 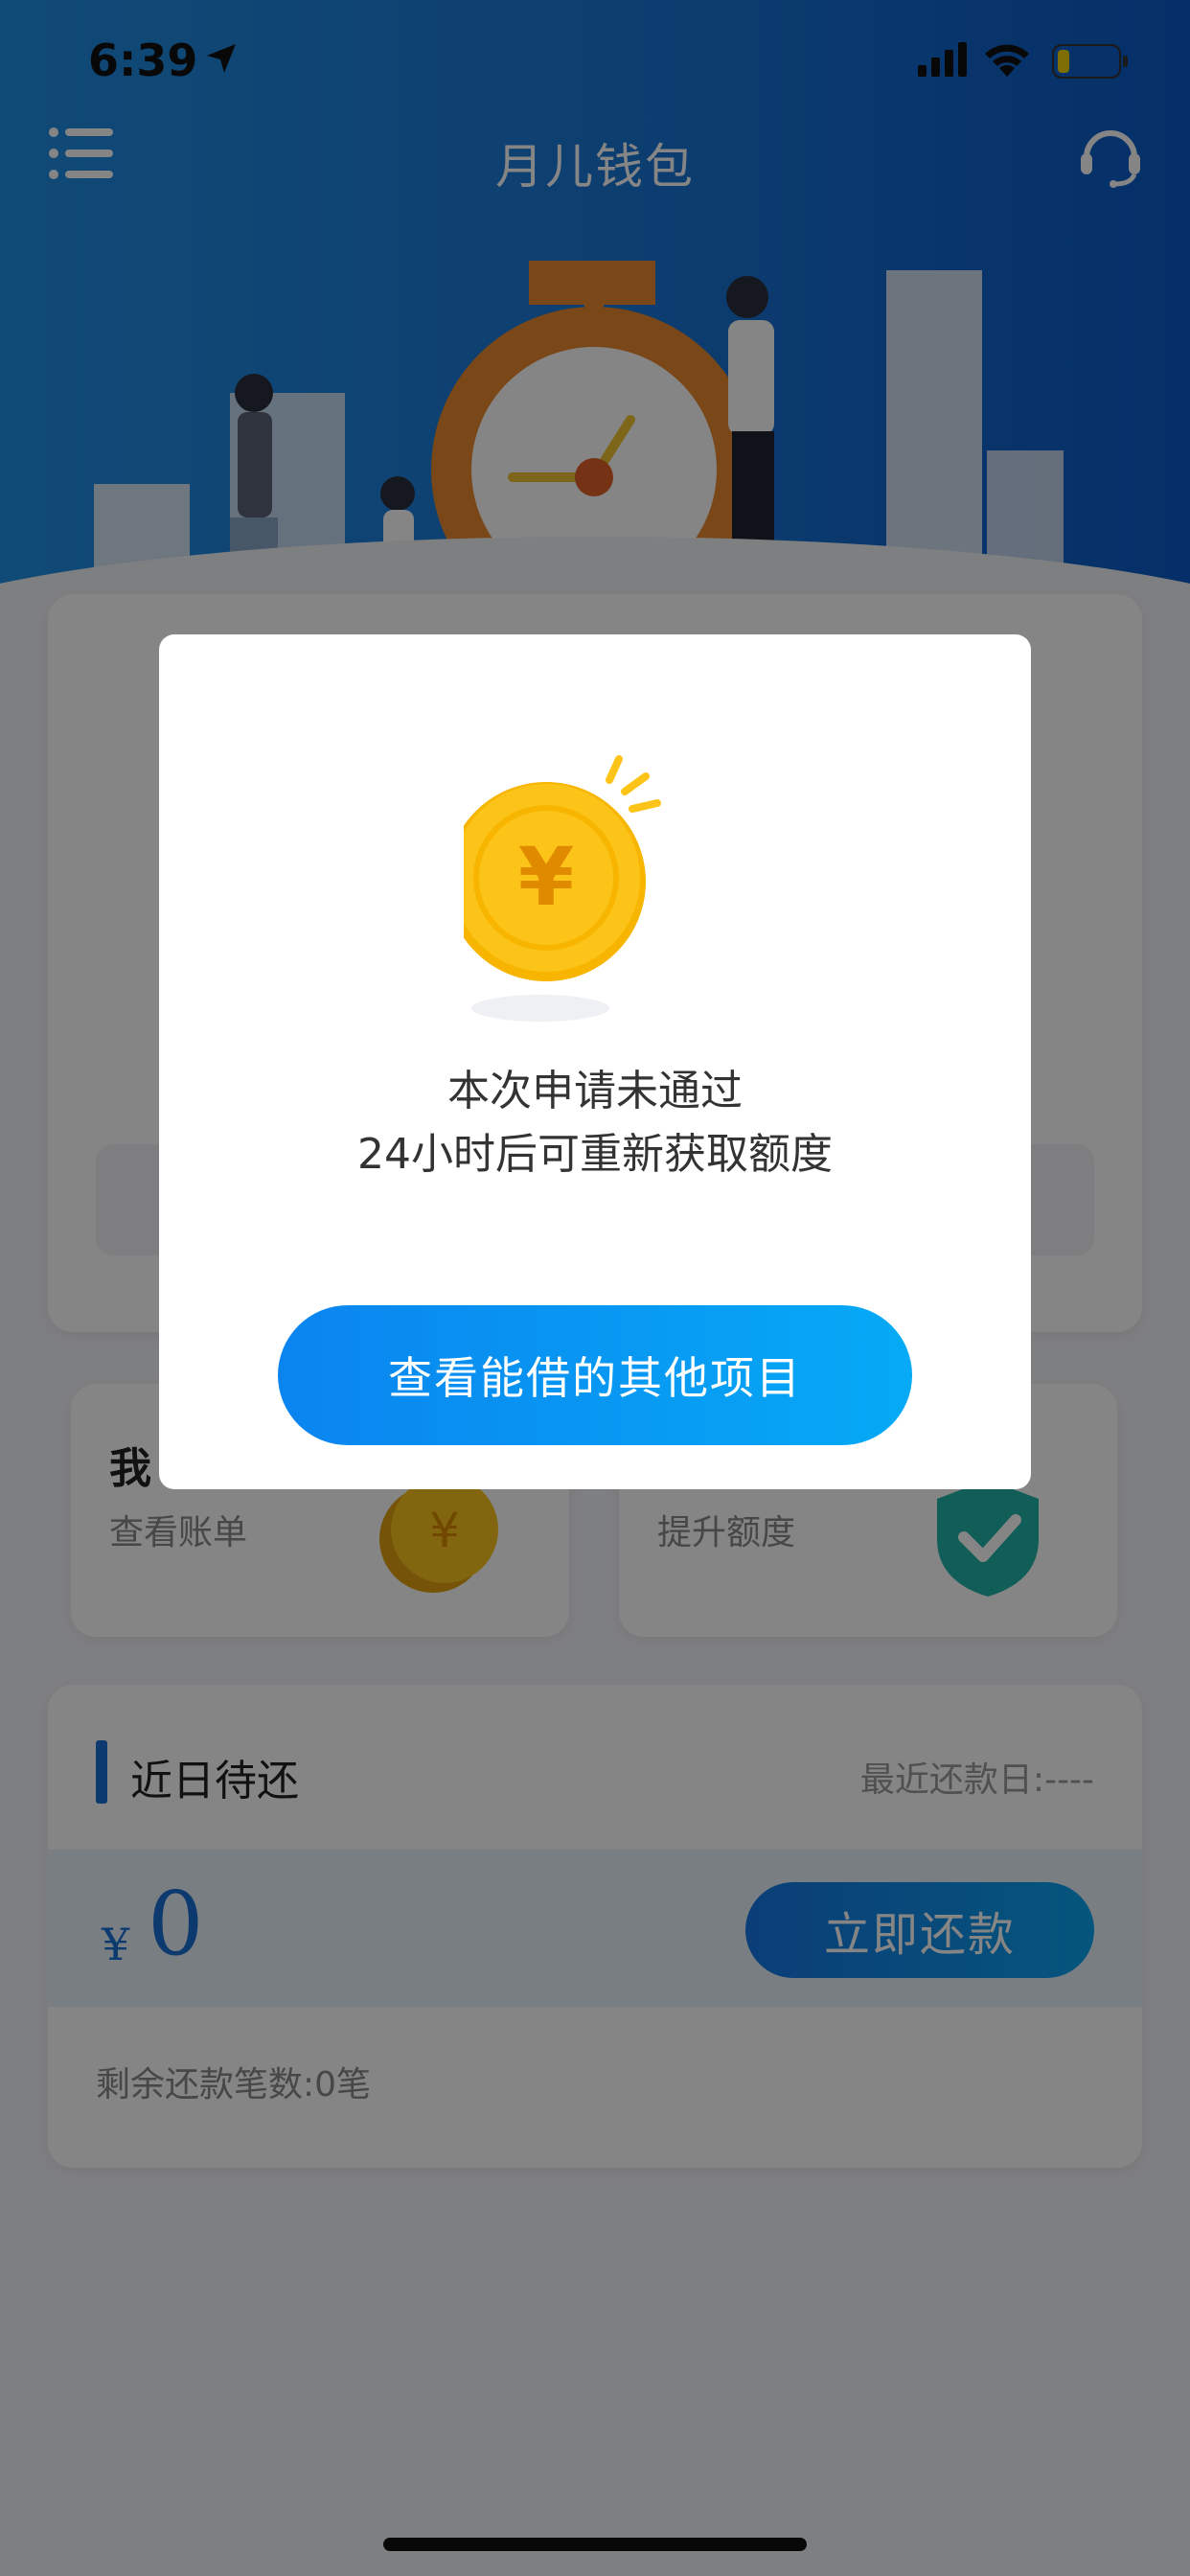 What do you see at coordinates (595, 1091) in the screenshot?
I see `dialog-message-line1: 本次申请未通过` at bounding box center [595, 1091].